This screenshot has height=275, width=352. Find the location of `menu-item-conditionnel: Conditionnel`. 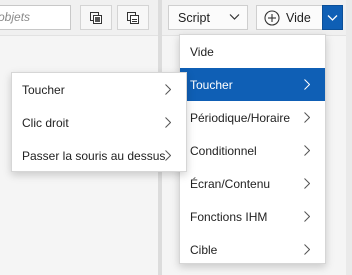

menu-item-conditionnel: Conditionnel is located at coordinates (252, 150).